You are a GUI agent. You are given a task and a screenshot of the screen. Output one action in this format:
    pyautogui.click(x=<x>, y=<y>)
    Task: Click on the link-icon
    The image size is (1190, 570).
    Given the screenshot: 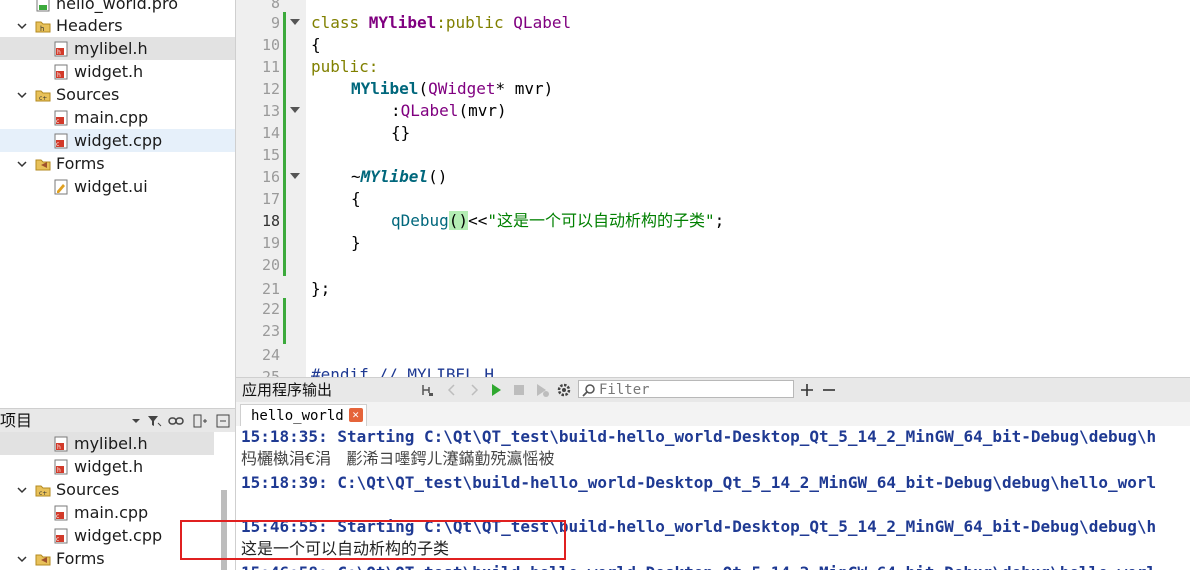 What is the action you would take?
    pyautogui.click(x=176, y=421)
    